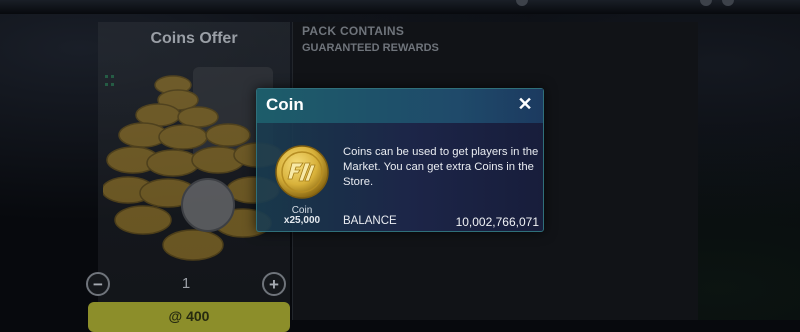 The image size is (800, 332). What do you see at coordinates (285, 104) in the screenshot?
I see `dialog-title: Coin` at bounding box center [285, 104].